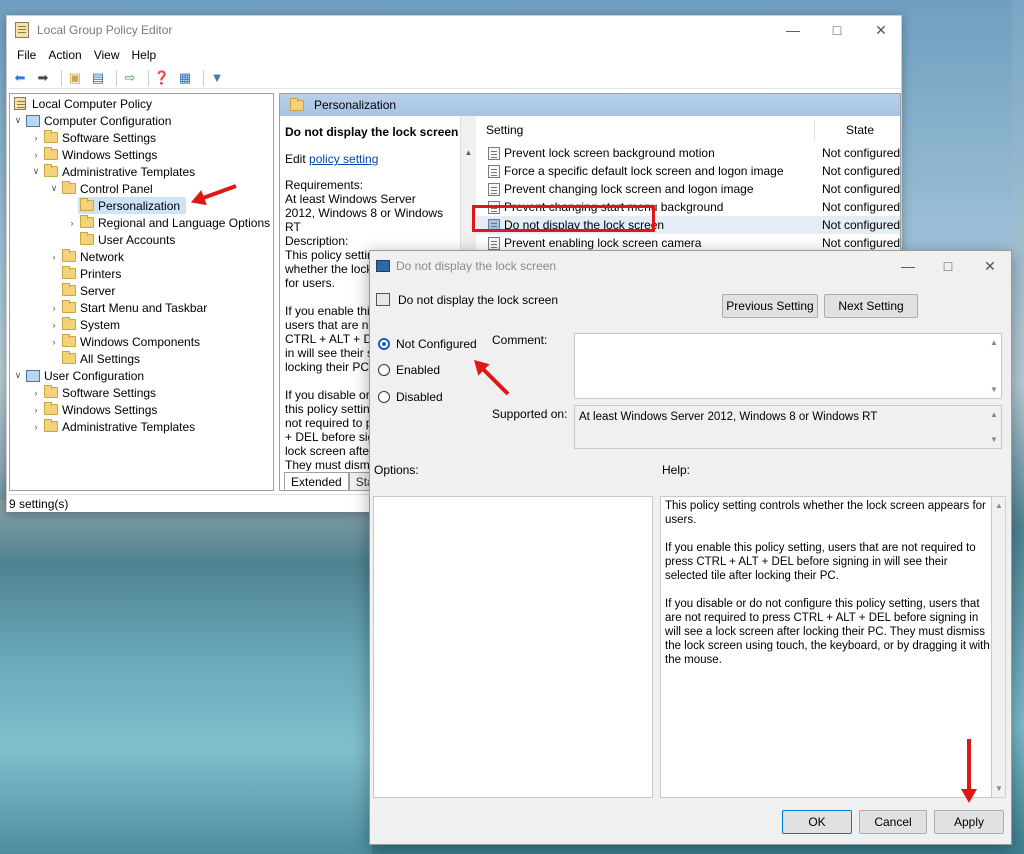 This screenshot has height=854, width=1024. What do you see at coordinates (316, 481) in the screenshot?
I see `tab-extended: Extended` at bounding box center [316, 481].